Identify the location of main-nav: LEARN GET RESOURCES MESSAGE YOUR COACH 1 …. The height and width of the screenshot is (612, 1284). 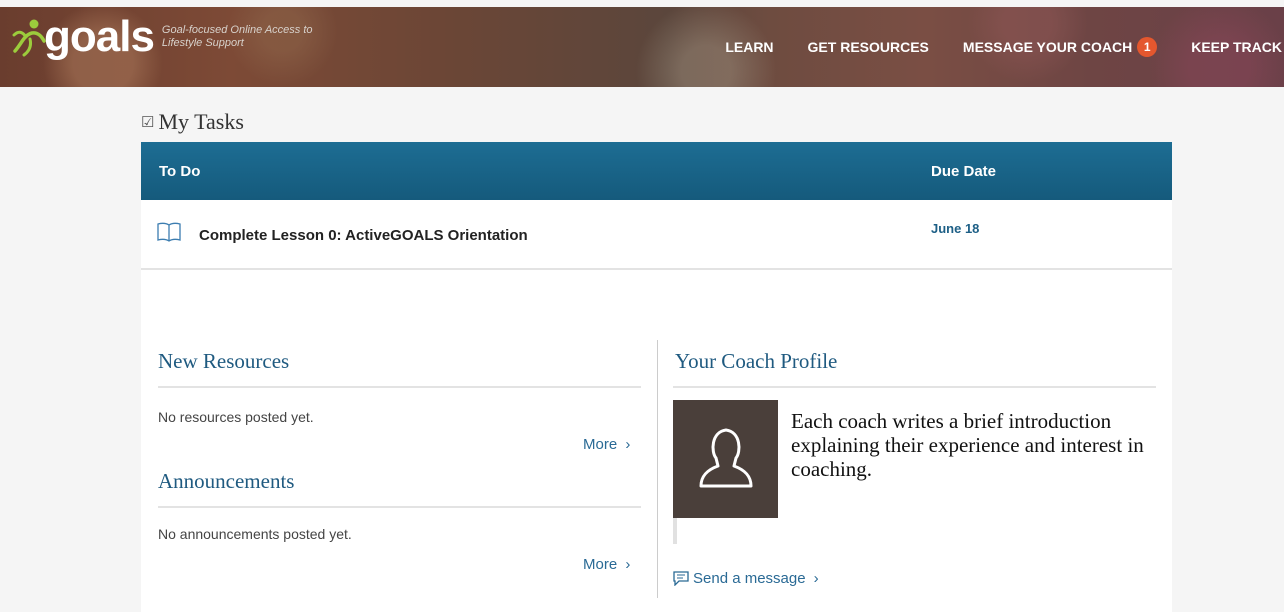
(987, 47).